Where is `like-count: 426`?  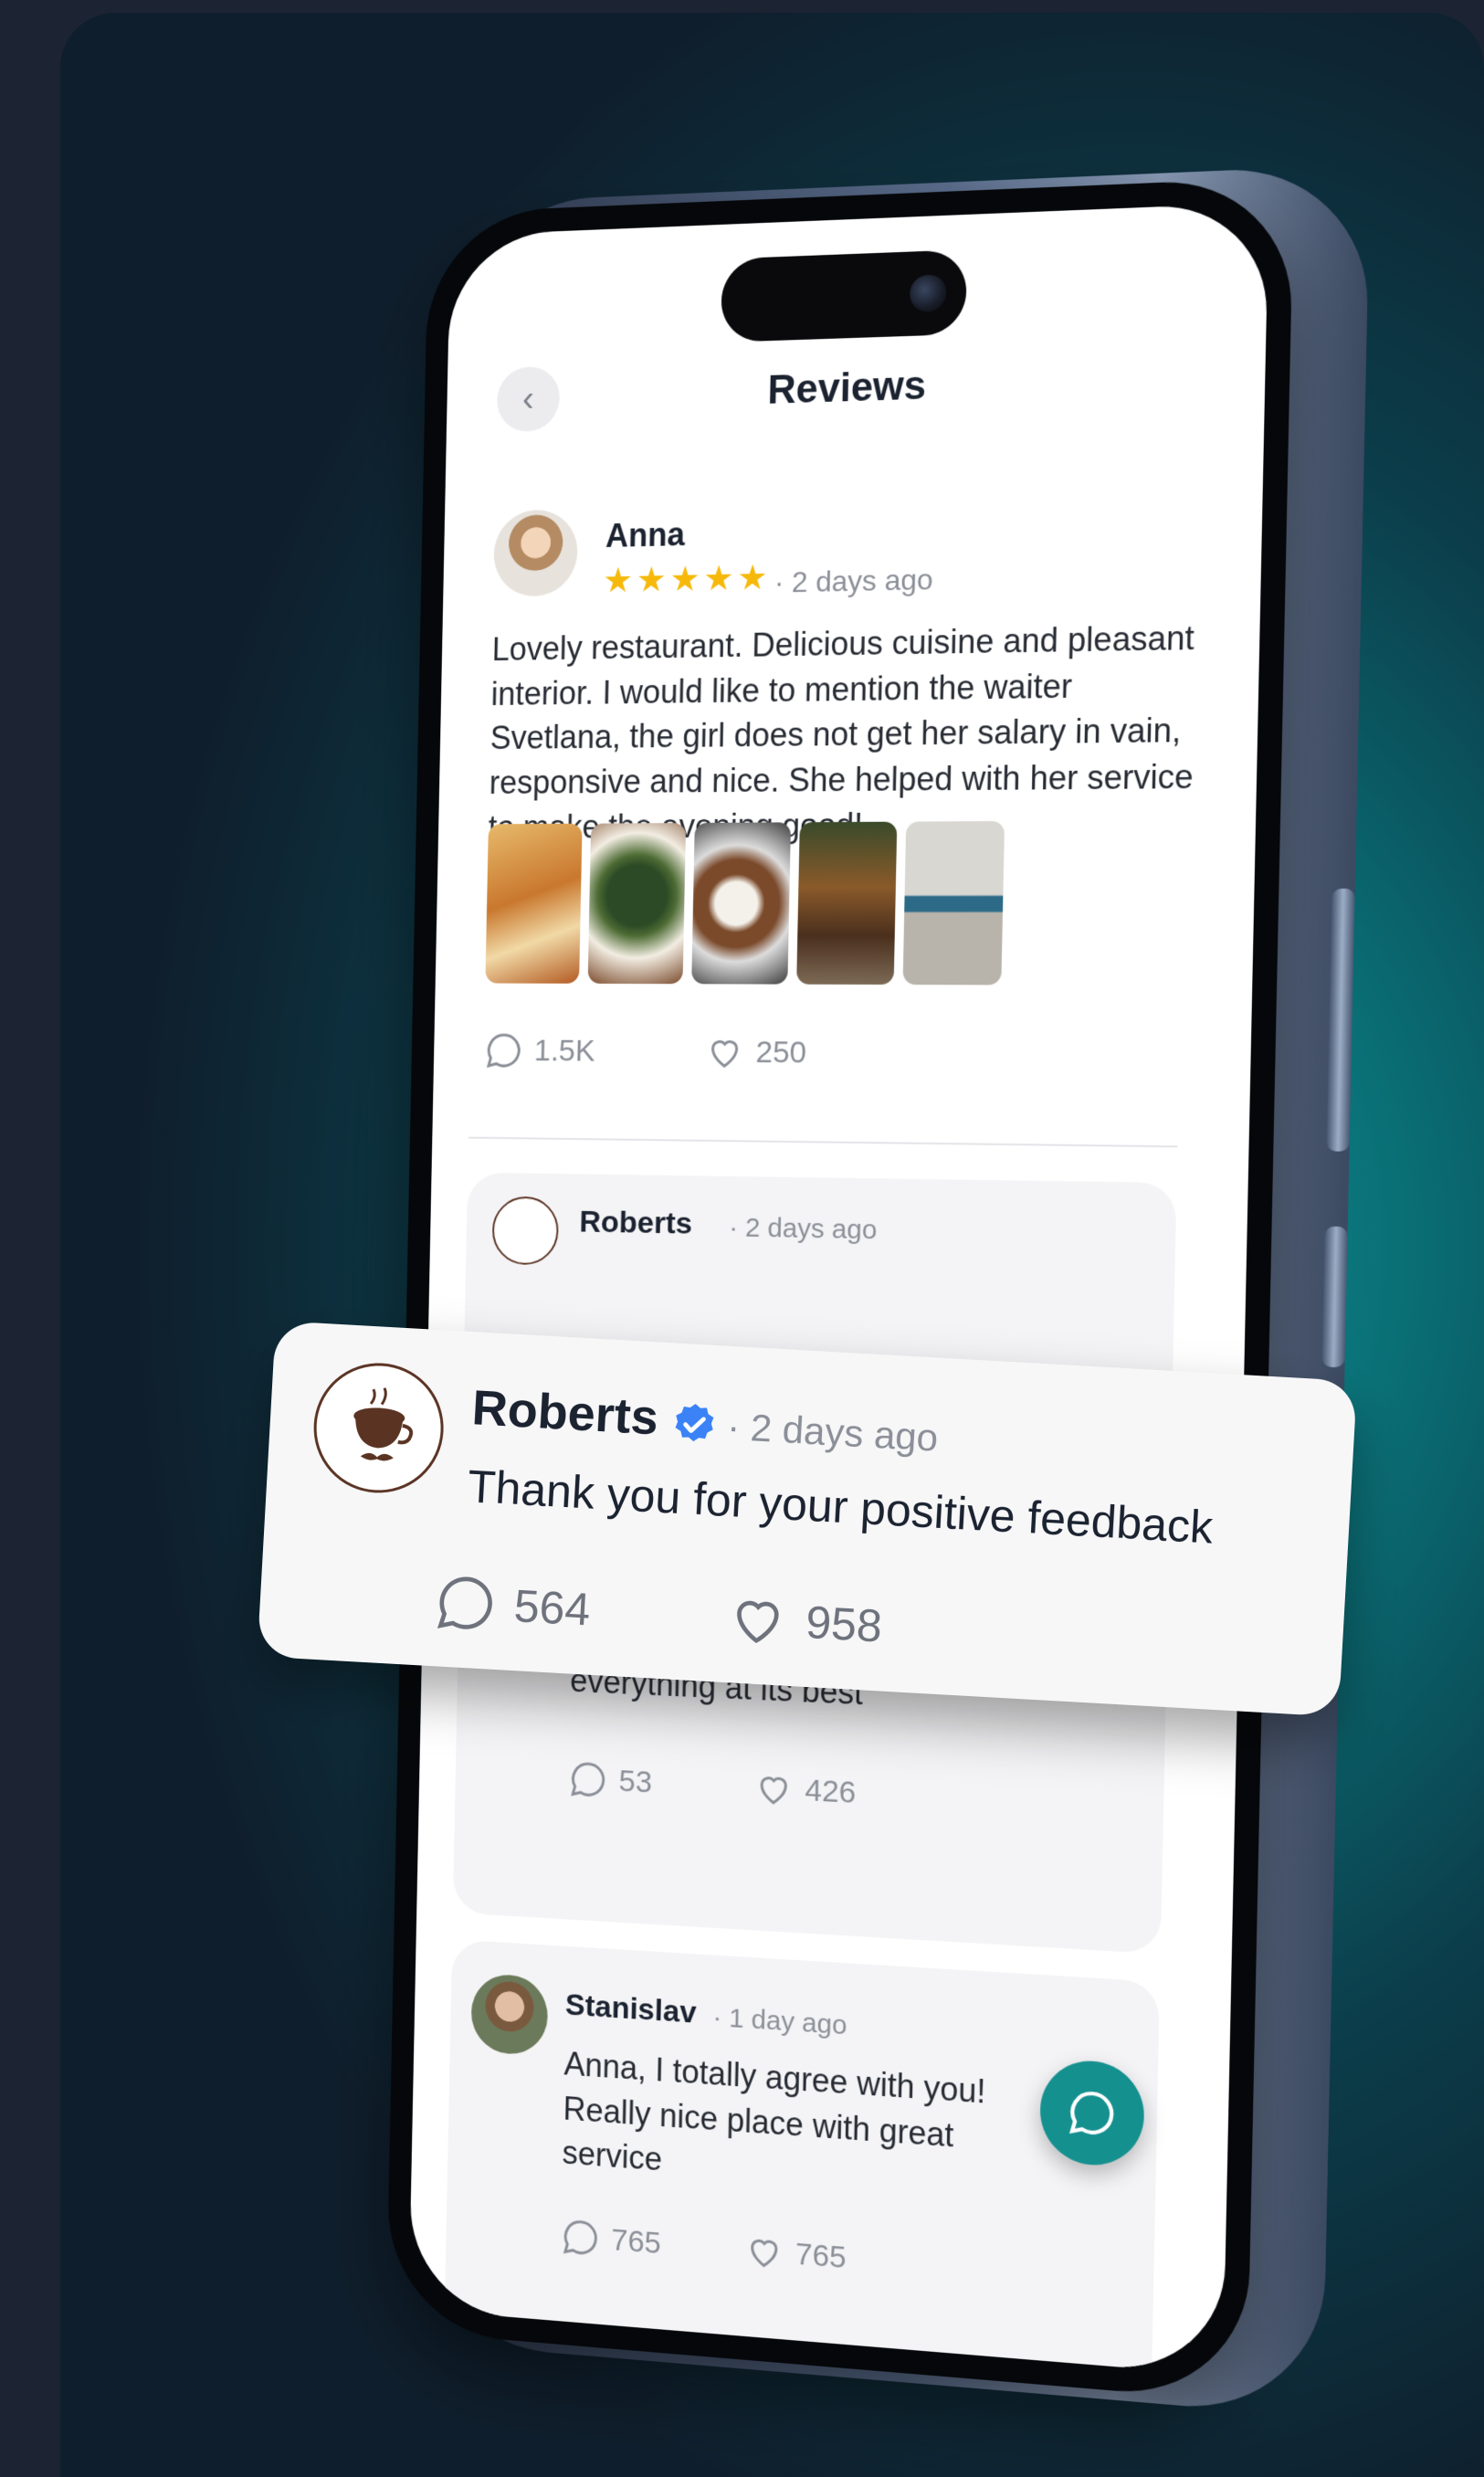 like-count: 426 is located at coordinates (805, 1789).